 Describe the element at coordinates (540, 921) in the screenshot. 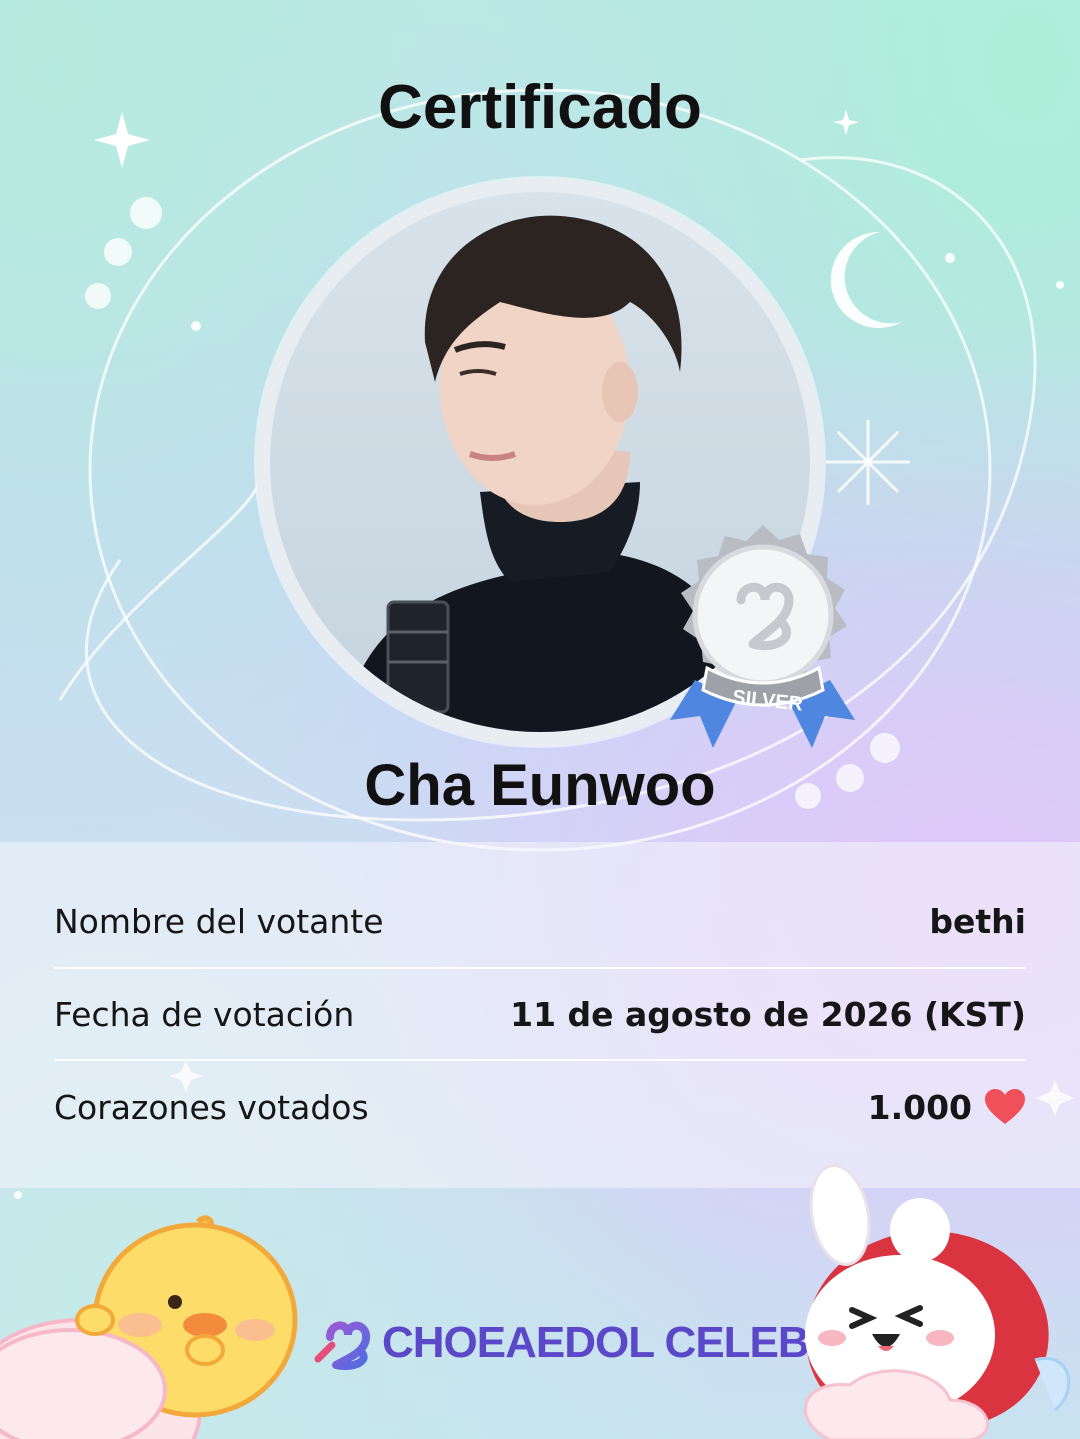

I see `detail-row-voter: Nombre del votante bethi` at that location.